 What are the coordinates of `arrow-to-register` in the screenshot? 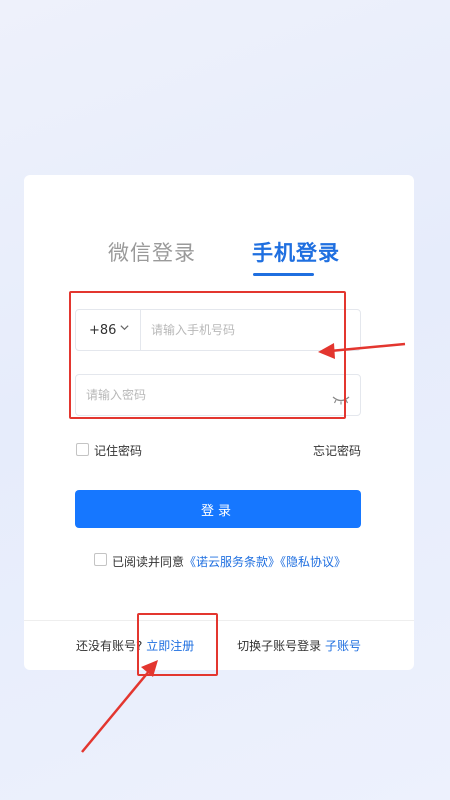 It's located at (119, 706).